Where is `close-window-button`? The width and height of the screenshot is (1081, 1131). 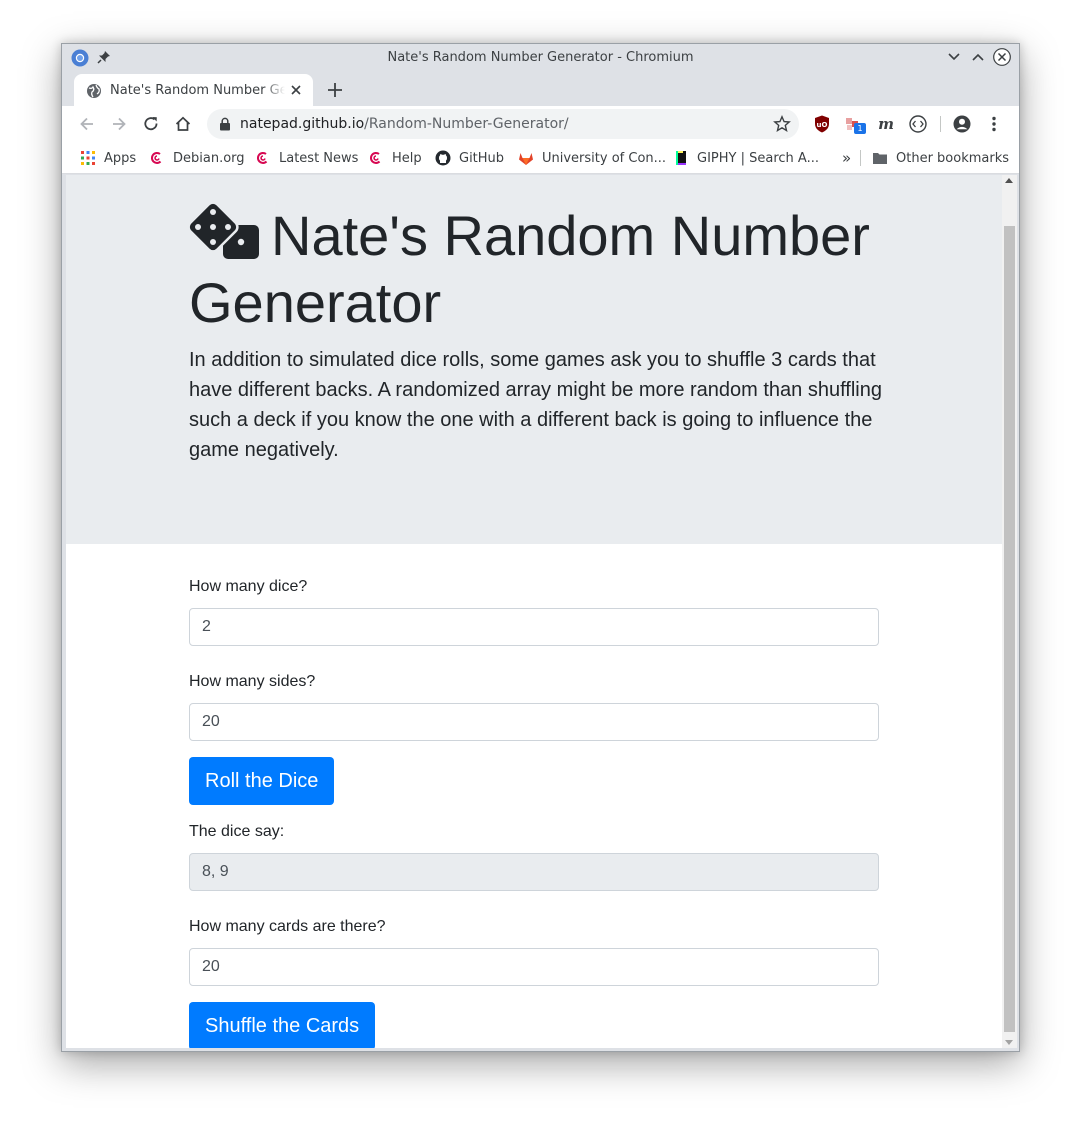 close-window-button is located at coordinates (1002, 57).